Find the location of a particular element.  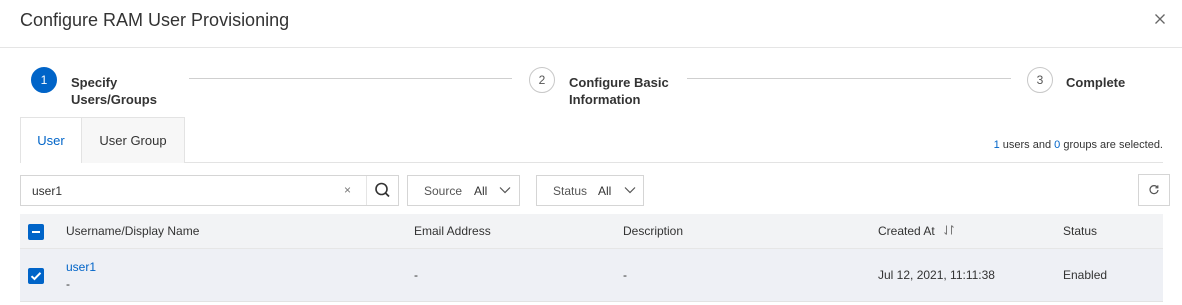

step-3-label: Complete is located at coordinates (1095, 82).